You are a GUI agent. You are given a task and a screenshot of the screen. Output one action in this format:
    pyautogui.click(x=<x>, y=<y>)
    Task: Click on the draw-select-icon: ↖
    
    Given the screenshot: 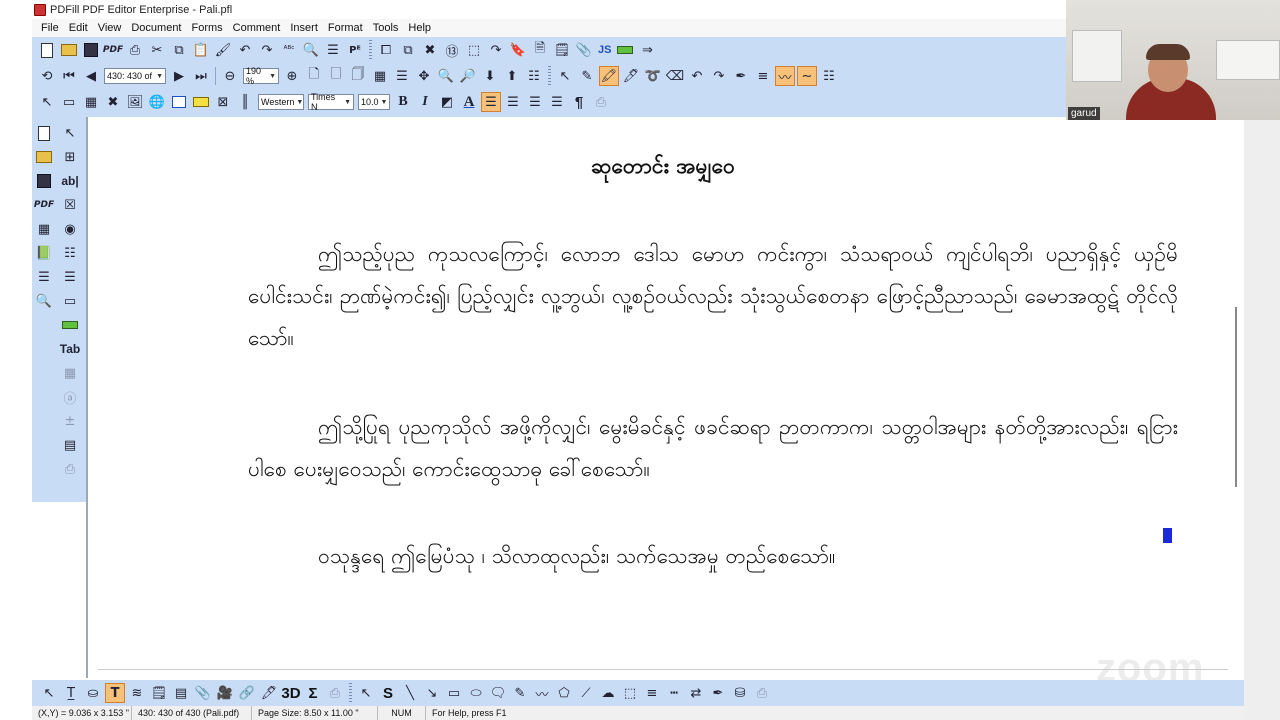 What is the action you would take?
    pyautogui.click(x=366, y=693)
    